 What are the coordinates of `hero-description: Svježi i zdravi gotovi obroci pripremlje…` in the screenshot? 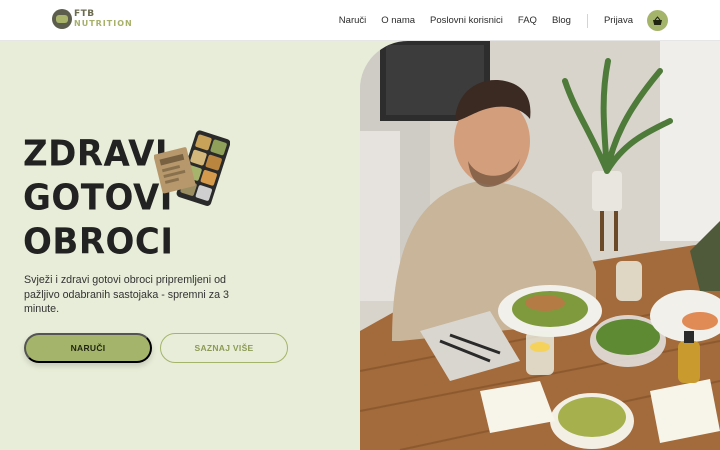 It's located at (126, 294).